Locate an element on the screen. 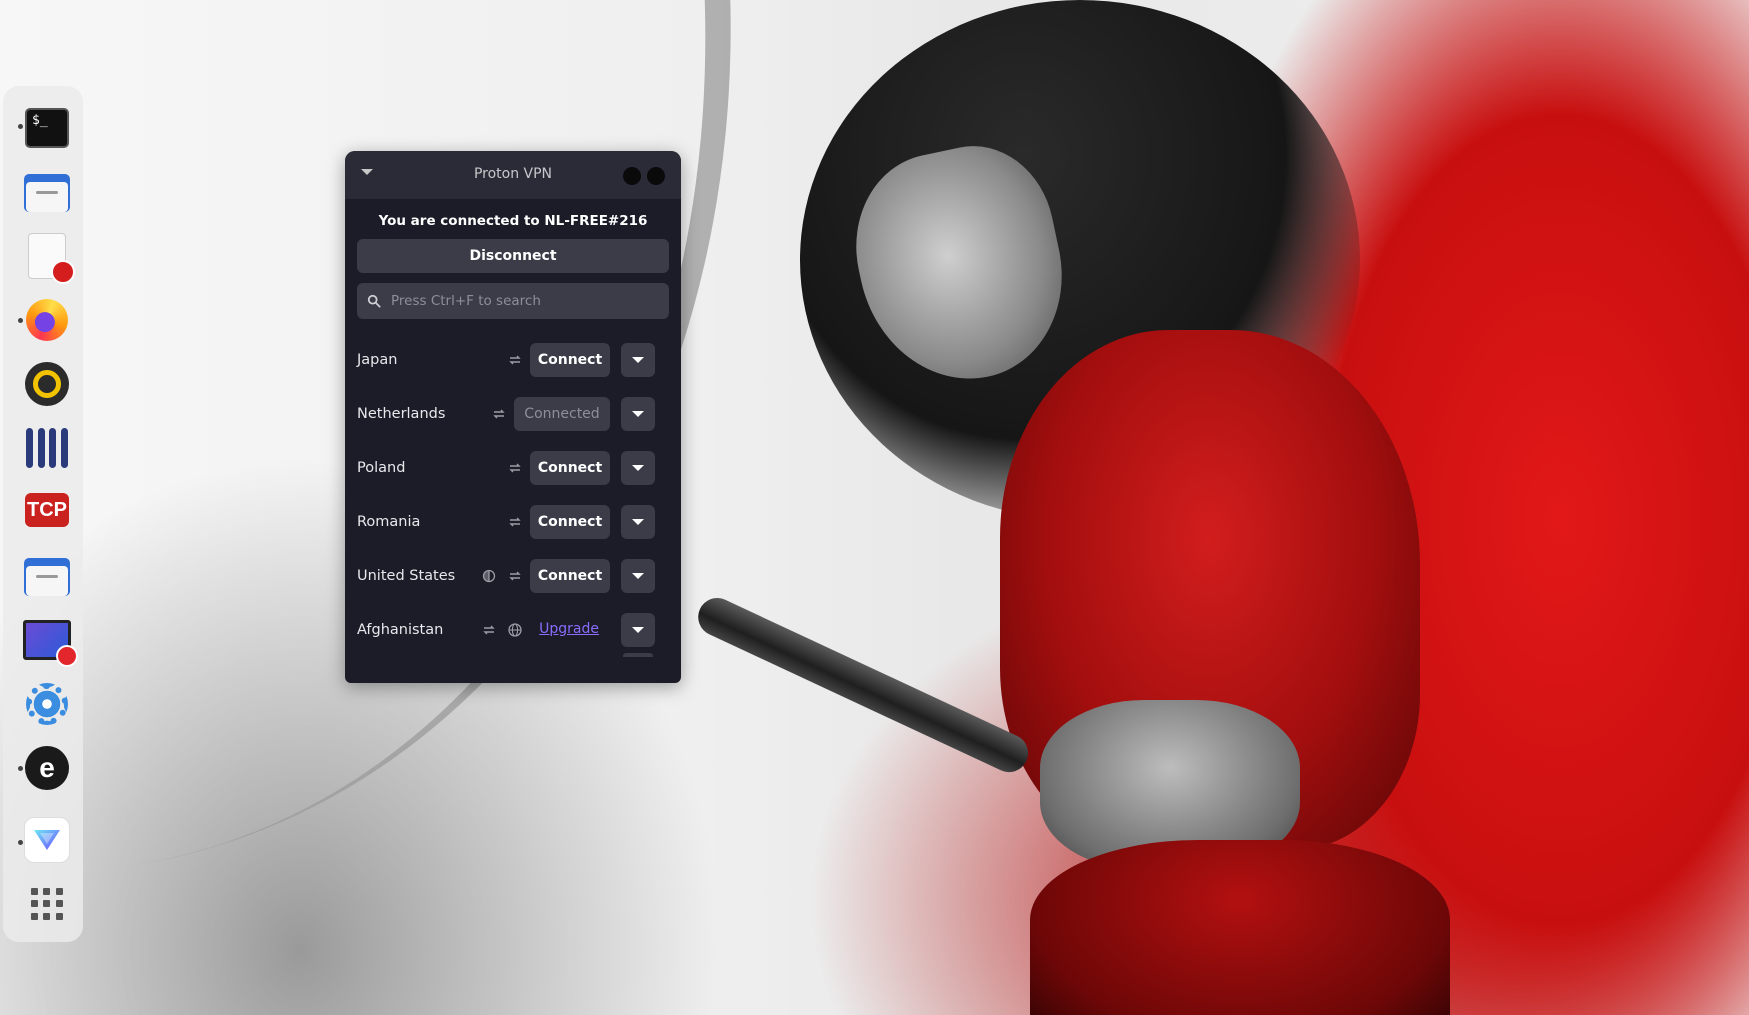  search-icon is located at coordinates (374, 301).